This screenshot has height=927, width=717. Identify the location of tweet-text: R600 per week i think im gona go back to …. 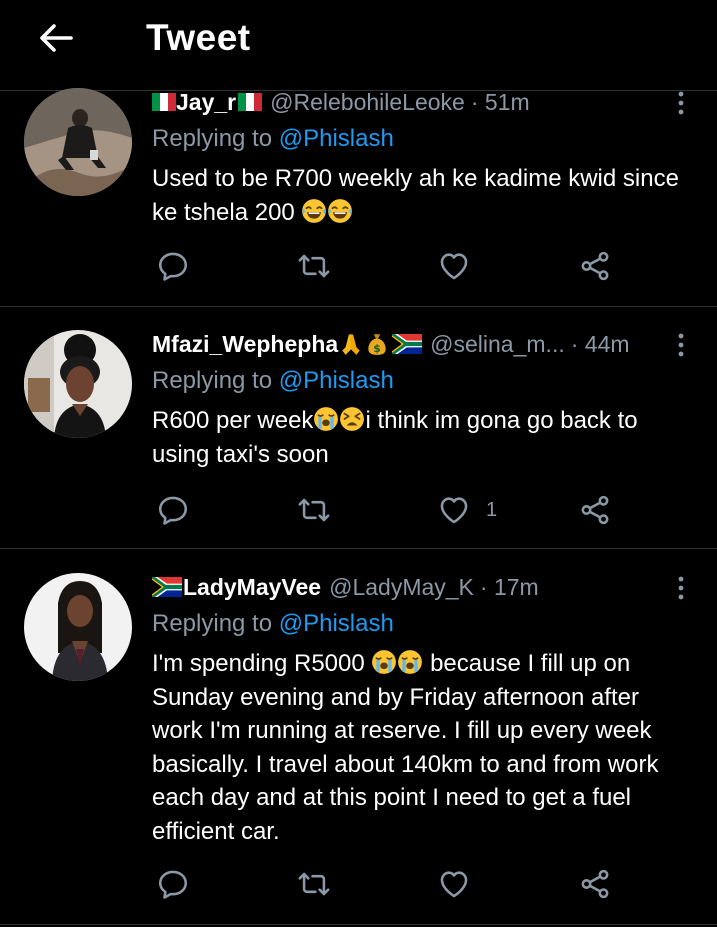
(424, 437).